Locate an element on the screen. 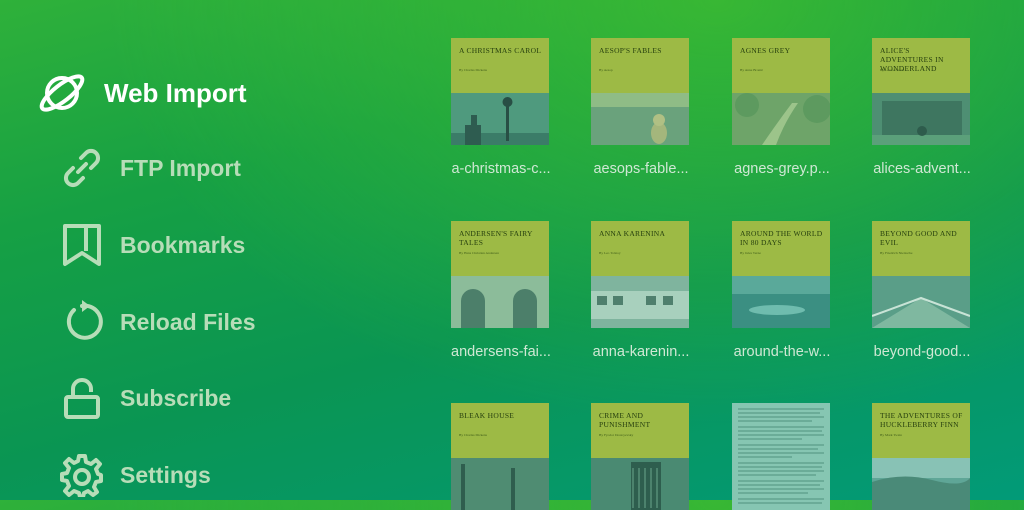 This screenshot has height=510, width=1024. sidebar-item-ftp-import: FTP Import is located at coordinates (150, 168).